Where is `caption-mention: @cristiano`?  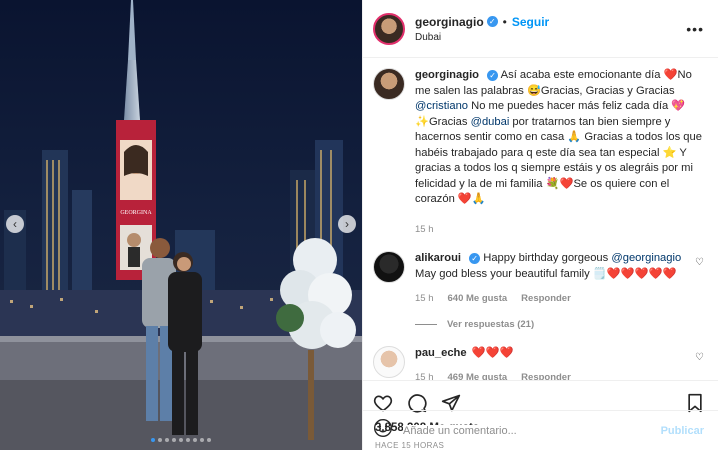
caption-mention: @cristiano is located at coordinates (441, 106).